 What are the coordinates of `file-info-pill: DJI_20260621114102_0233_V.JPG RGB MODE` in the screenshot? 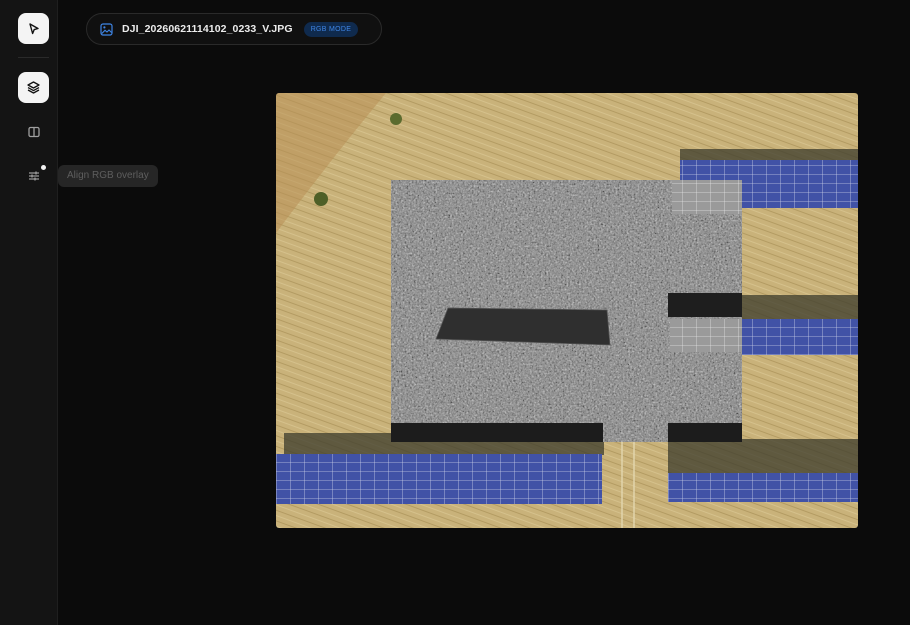 It's located at (234, 29).